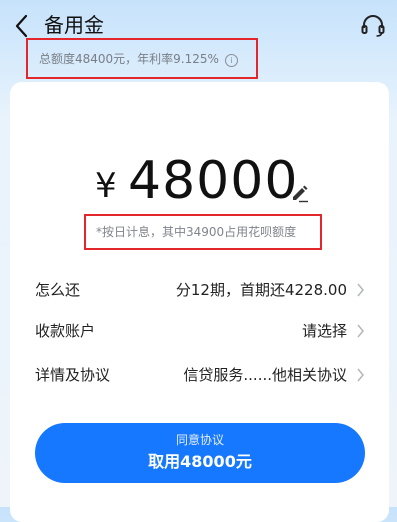 The image size is (397, 522). Describe the element at coordinates (74, 25) in the screenshot. I see `page-title: 备用金` at that location.